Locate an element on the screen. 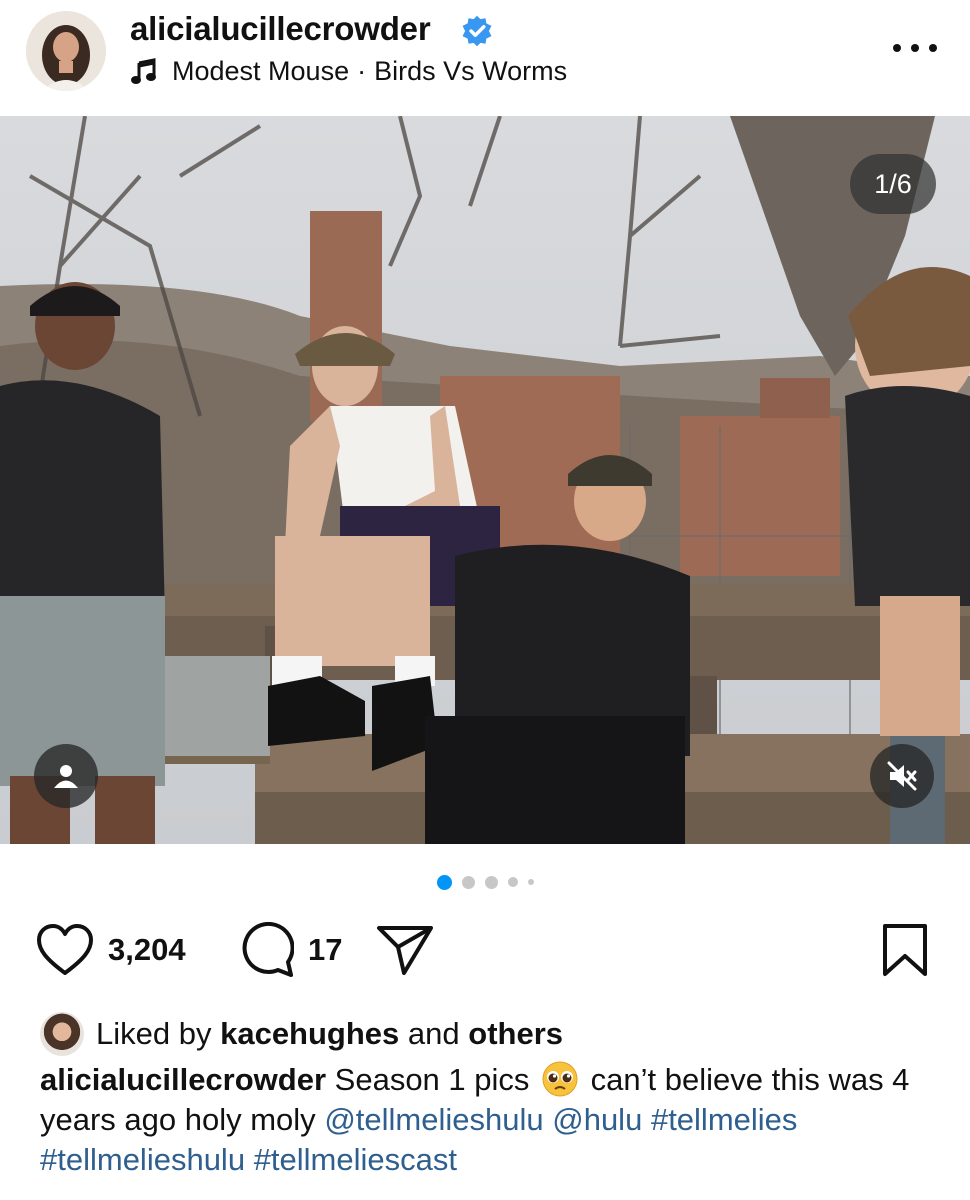  carousel-dot-active is located at coordinates (444, 882).